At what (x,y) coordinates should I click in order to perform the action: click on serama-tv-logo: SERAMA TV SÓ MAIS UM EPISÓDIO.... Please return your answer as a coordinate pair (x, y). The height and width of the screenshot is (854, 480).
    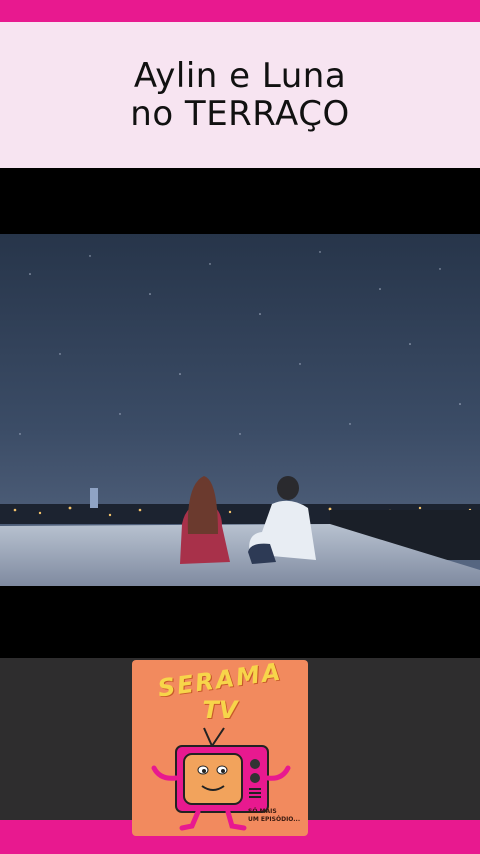
    Looking at the image, I should click on (220, 748).